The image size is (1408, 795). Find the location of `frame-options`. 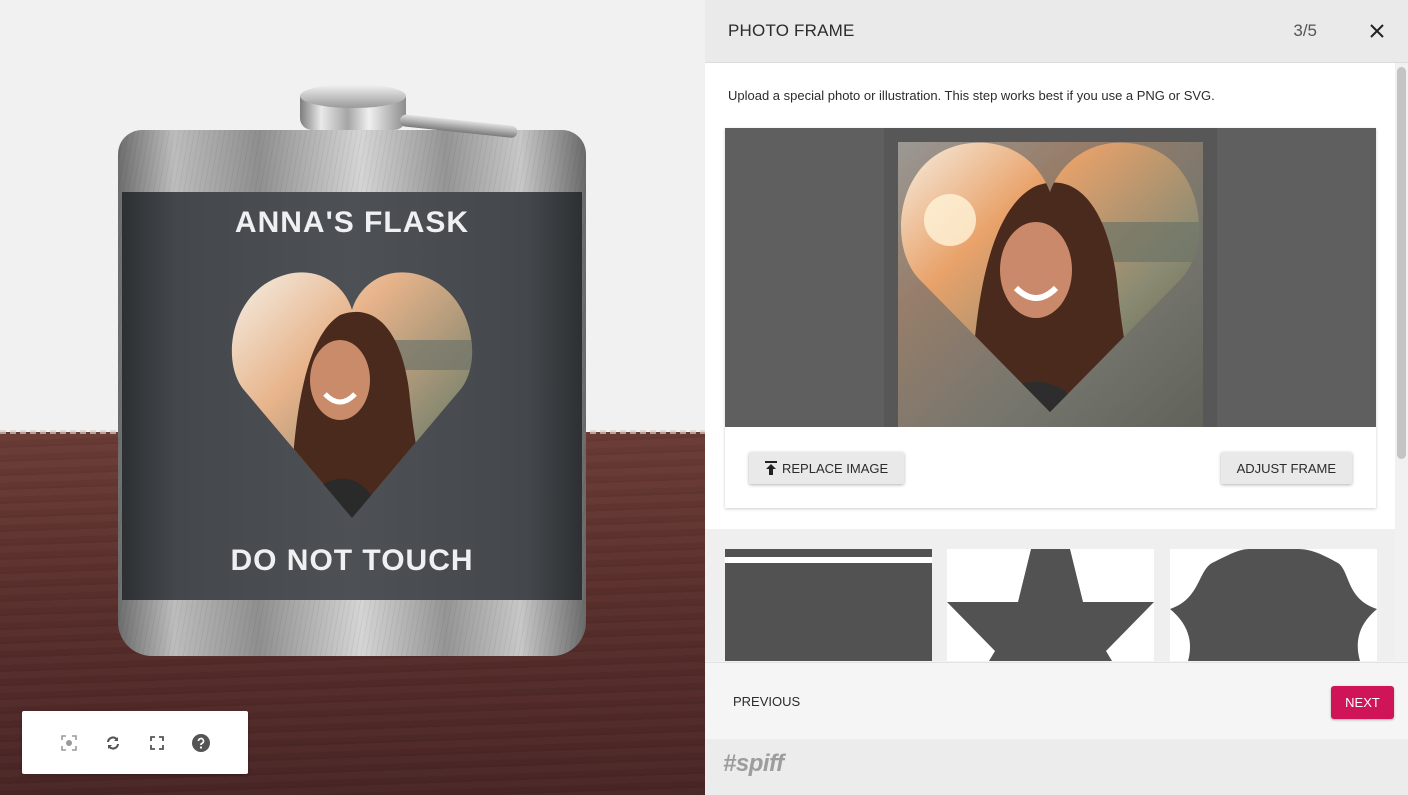

frame-options is located at coordinates (1050, 595).